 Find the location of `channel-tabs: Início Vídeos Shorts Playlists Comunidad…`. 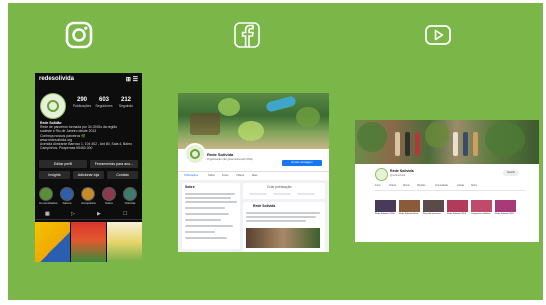

channel-tabs: Início Vídeos Shorts Playlists Comunidad… is located at coordinates (450, 187).